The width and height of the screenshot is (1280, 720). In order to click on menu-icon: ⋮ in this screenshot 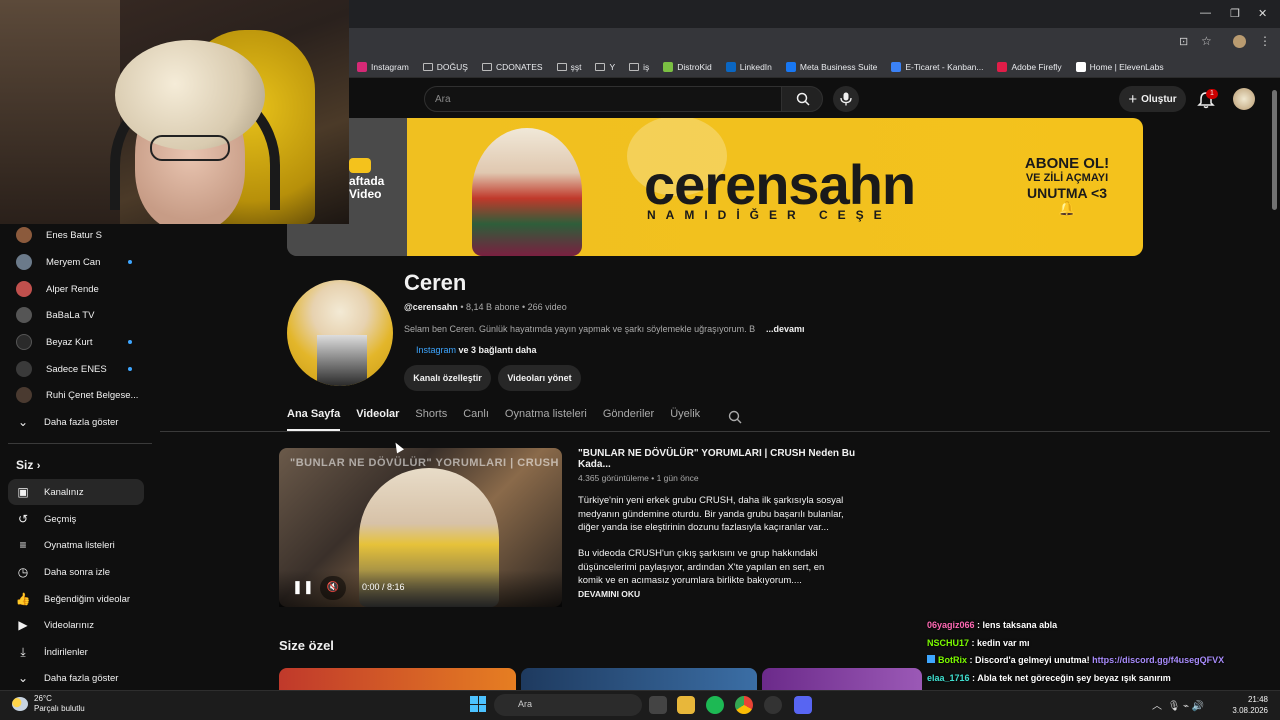, I will do `click(1265, 41)`.